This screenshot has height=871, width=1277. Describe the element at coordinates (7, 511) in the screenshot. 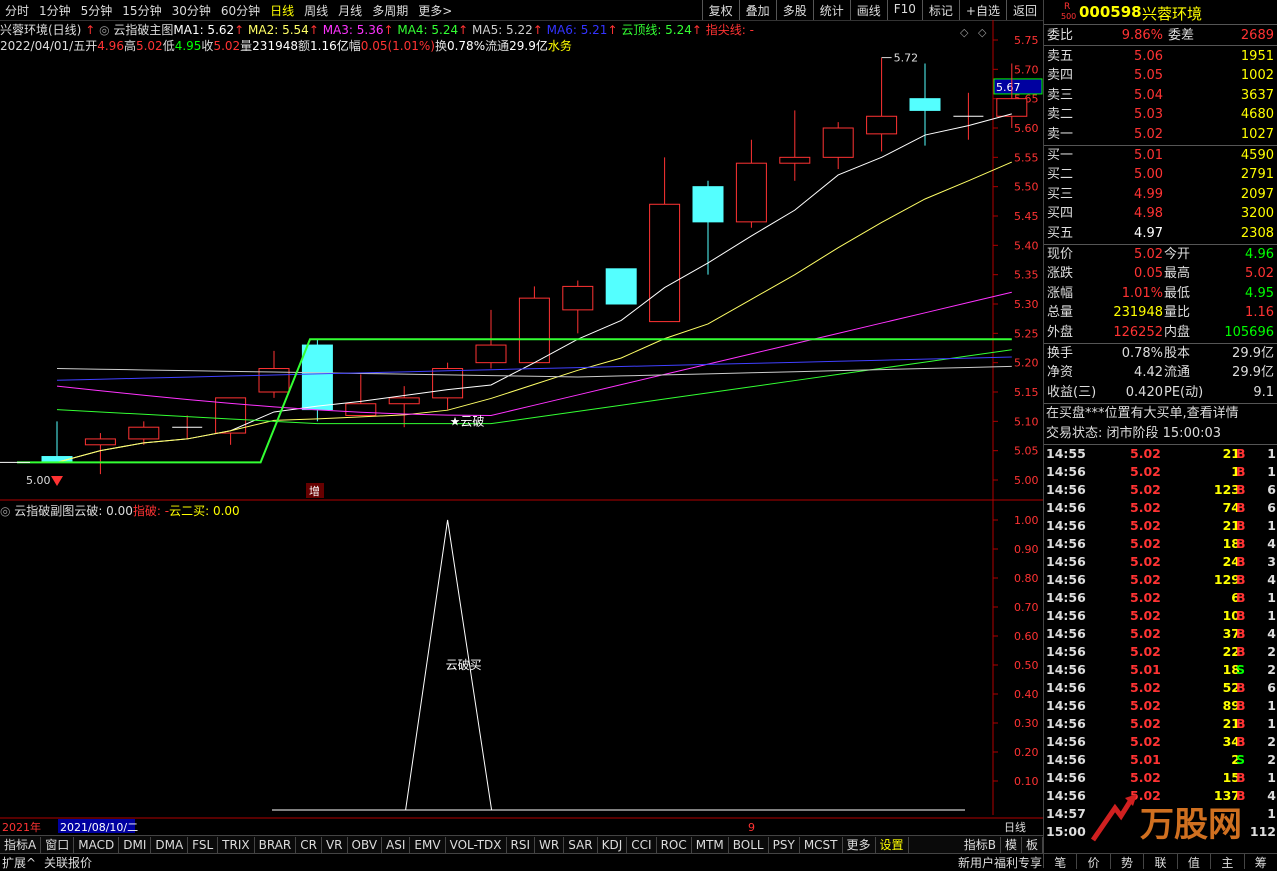

I see `settings-circle-icon: ◎` at that location.